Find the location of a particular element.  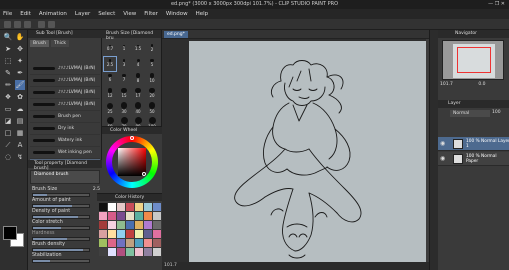

blend-tool-icon: ☁ is located at coordinates (20, 109).